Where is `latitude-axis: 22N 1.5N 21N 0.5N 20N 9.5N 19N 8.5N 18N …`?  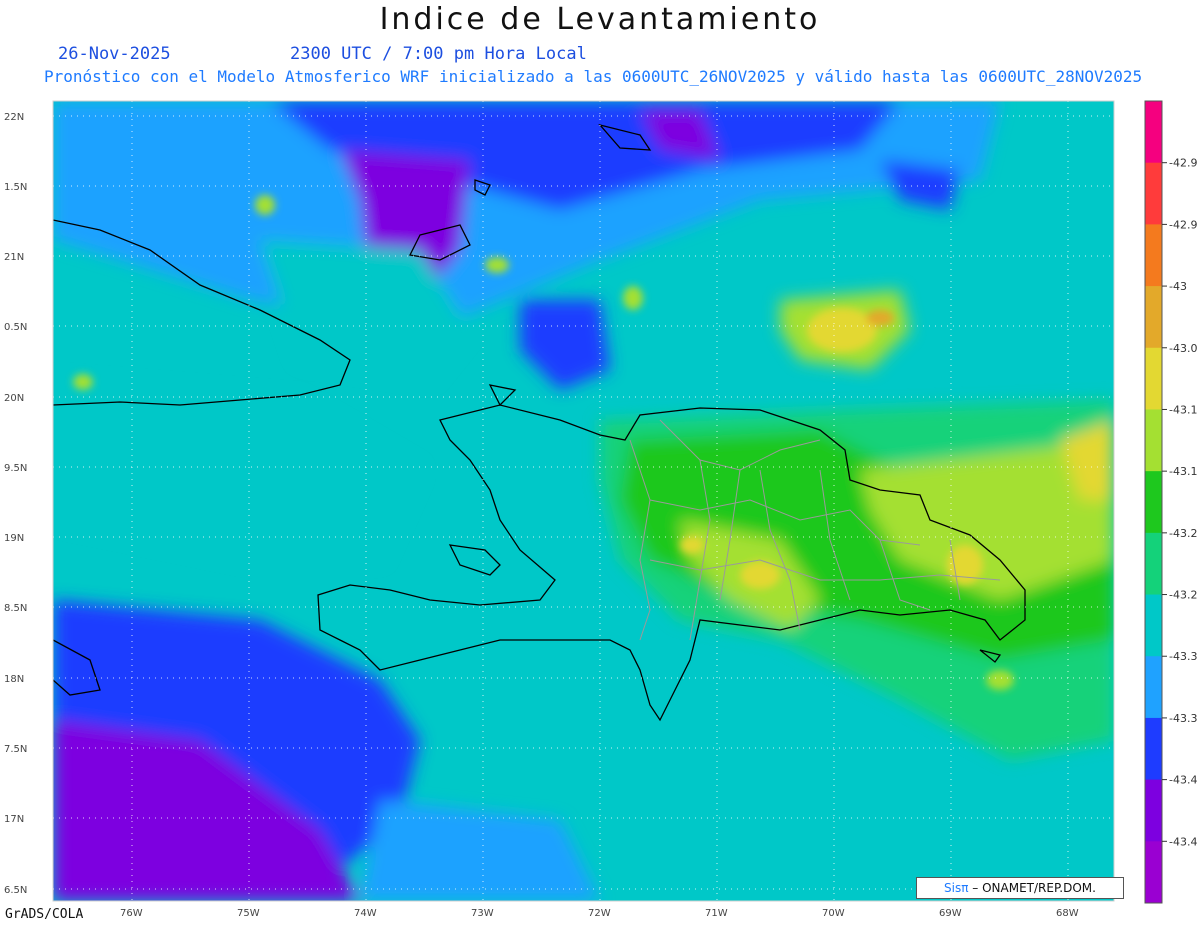
latitude-axis: 22N 1.5N 21N 0.5N 20N 9.5N 19N 8.5N 18N … is located at coordinates (15, 504).